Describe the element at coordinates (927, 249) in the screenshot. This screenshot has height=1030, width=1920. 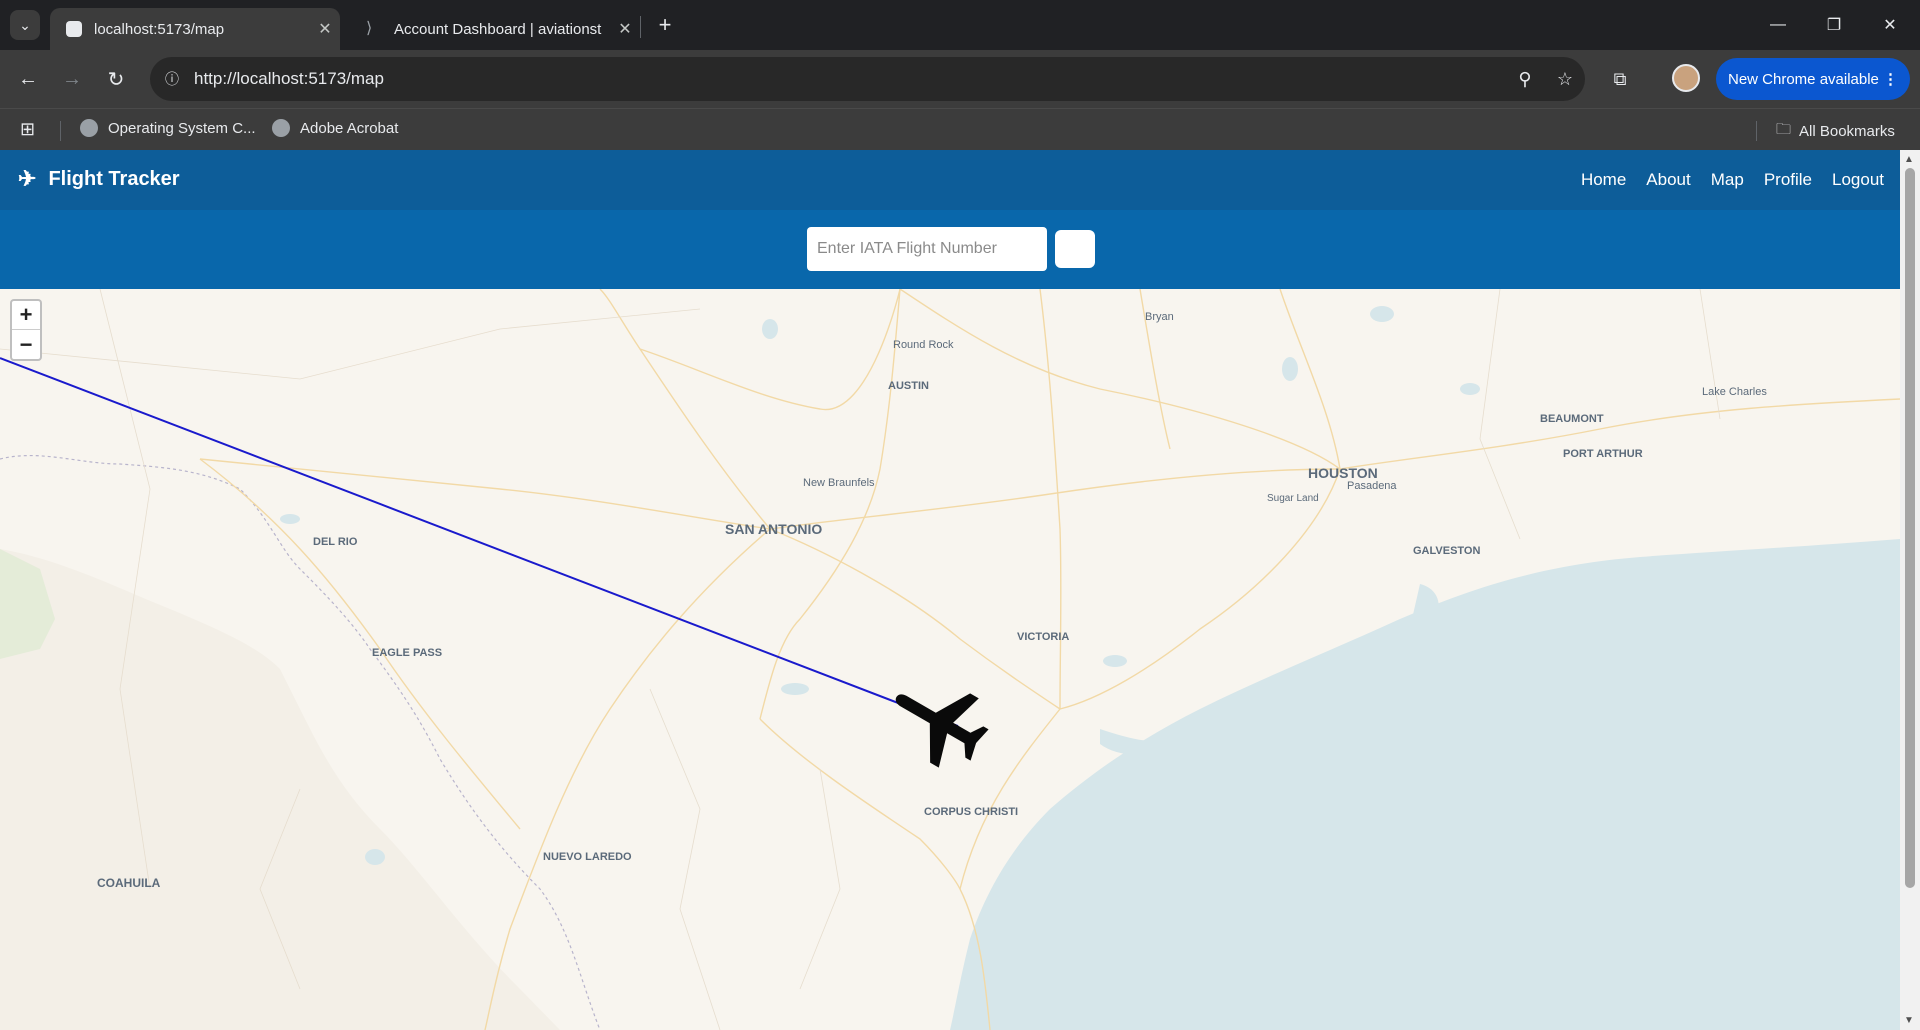
I see `flight-number-input` at that location.